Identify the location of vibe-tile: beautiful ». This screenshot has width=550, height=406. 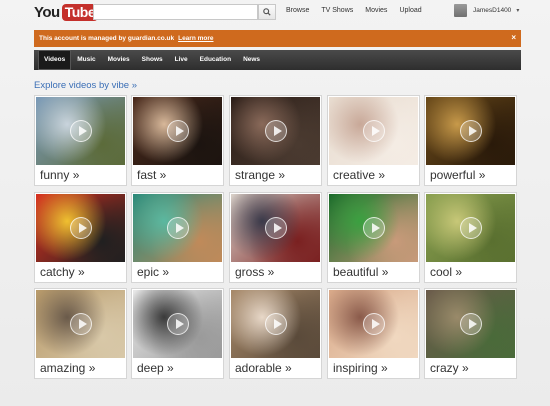
(373, 237).